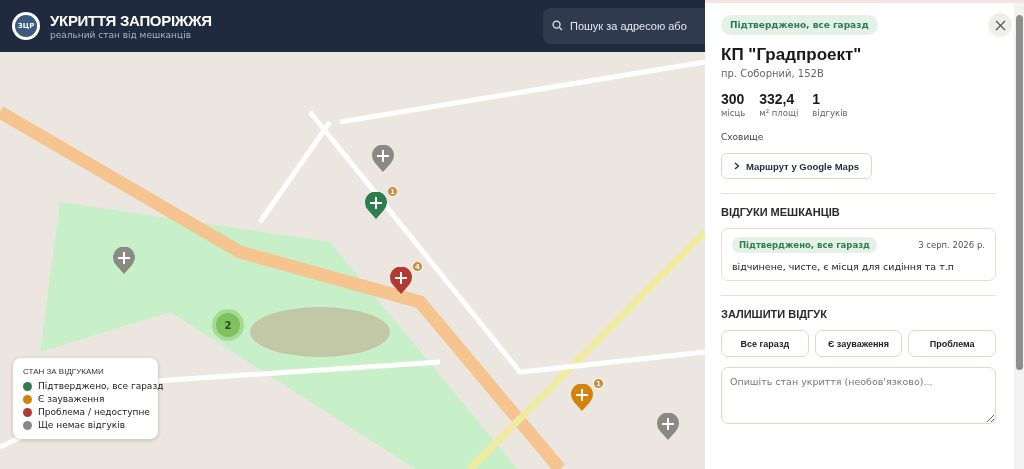 The width and height of the screenshot is (1024, 469). What do you see at coordinates (733, 99) in the screenshot?
I see `stat-value: 300` at bounding box center [733, 99].